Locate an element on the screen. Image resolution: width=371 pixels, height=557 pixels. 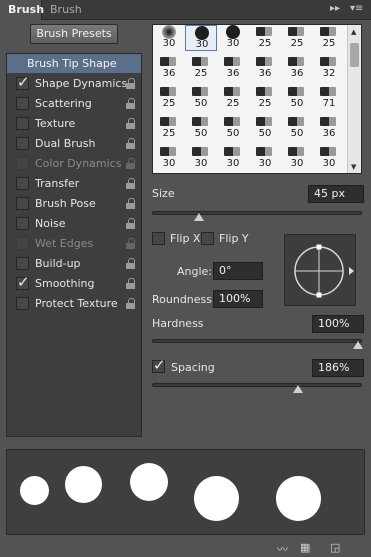
grid-view-icon: ▦ is located at coordinates (305, 547).